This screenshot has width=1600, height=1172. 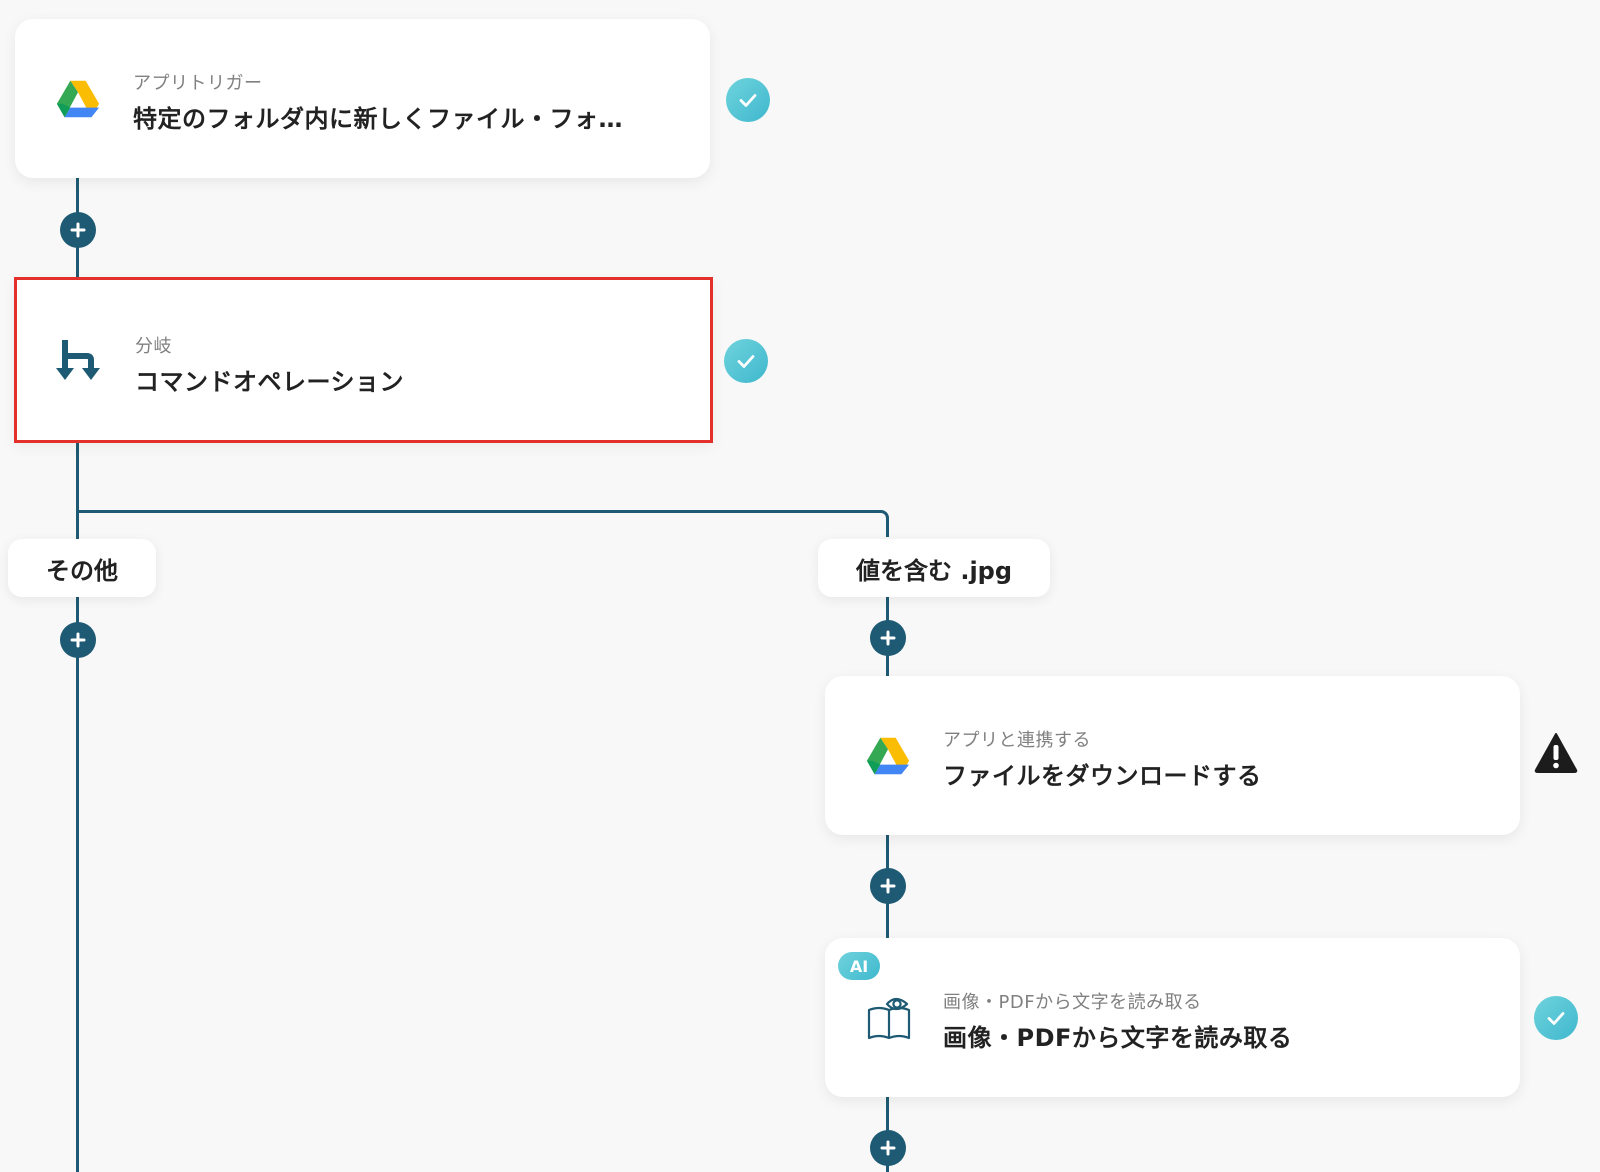 I want to click on branch-icon, so click(x=78, y=360).